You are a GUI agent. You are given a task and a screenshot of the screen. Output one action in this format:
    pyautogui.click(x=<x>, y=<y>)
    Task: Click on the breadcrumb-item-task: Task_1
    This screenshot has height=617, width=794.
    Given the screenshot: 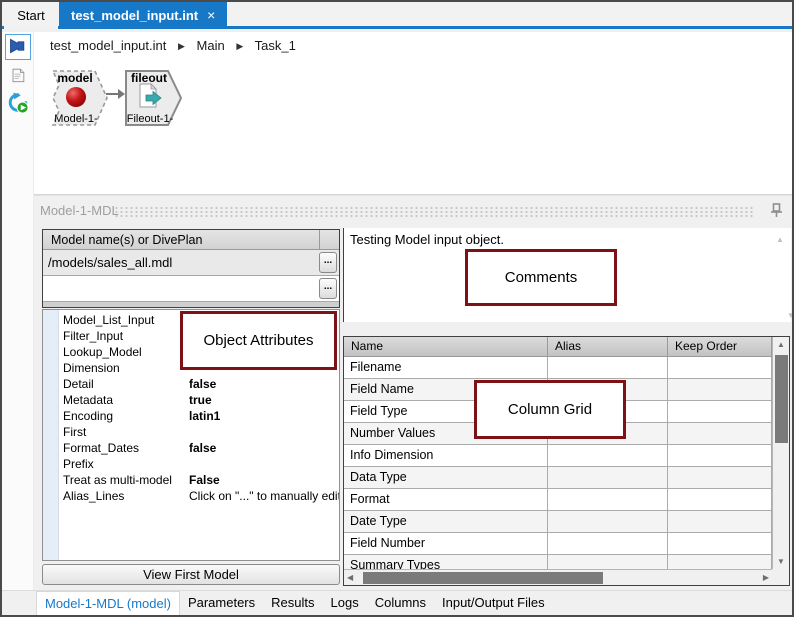 What is the action you would take?
    pyautogui.click(x=275, y=45)
    